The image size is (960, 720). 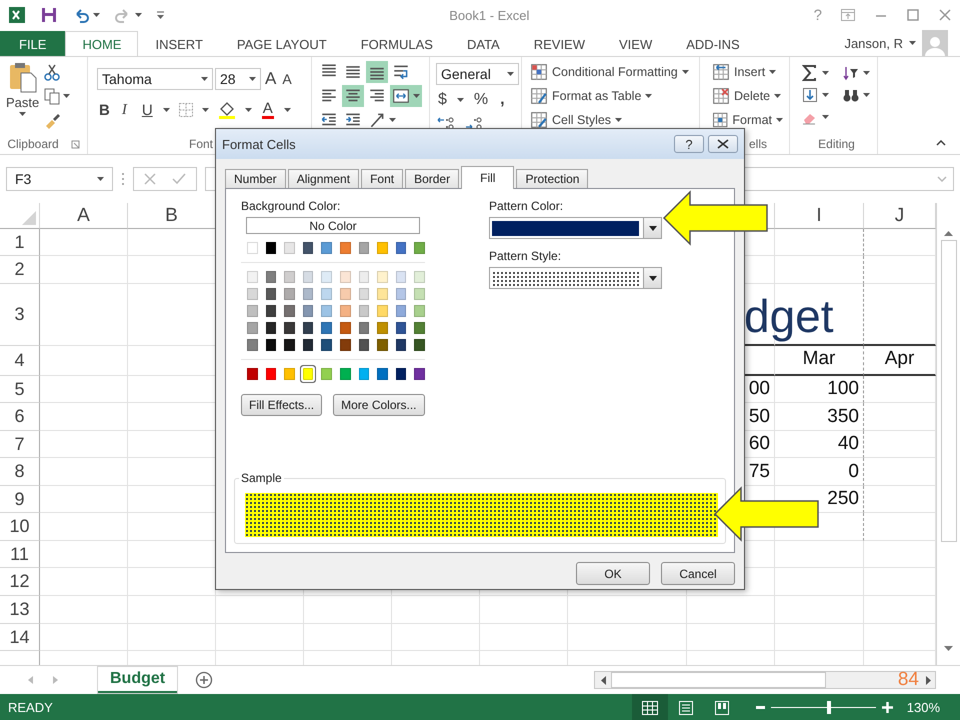 I want to click on row-header: 14, so click(x=20, y=637).